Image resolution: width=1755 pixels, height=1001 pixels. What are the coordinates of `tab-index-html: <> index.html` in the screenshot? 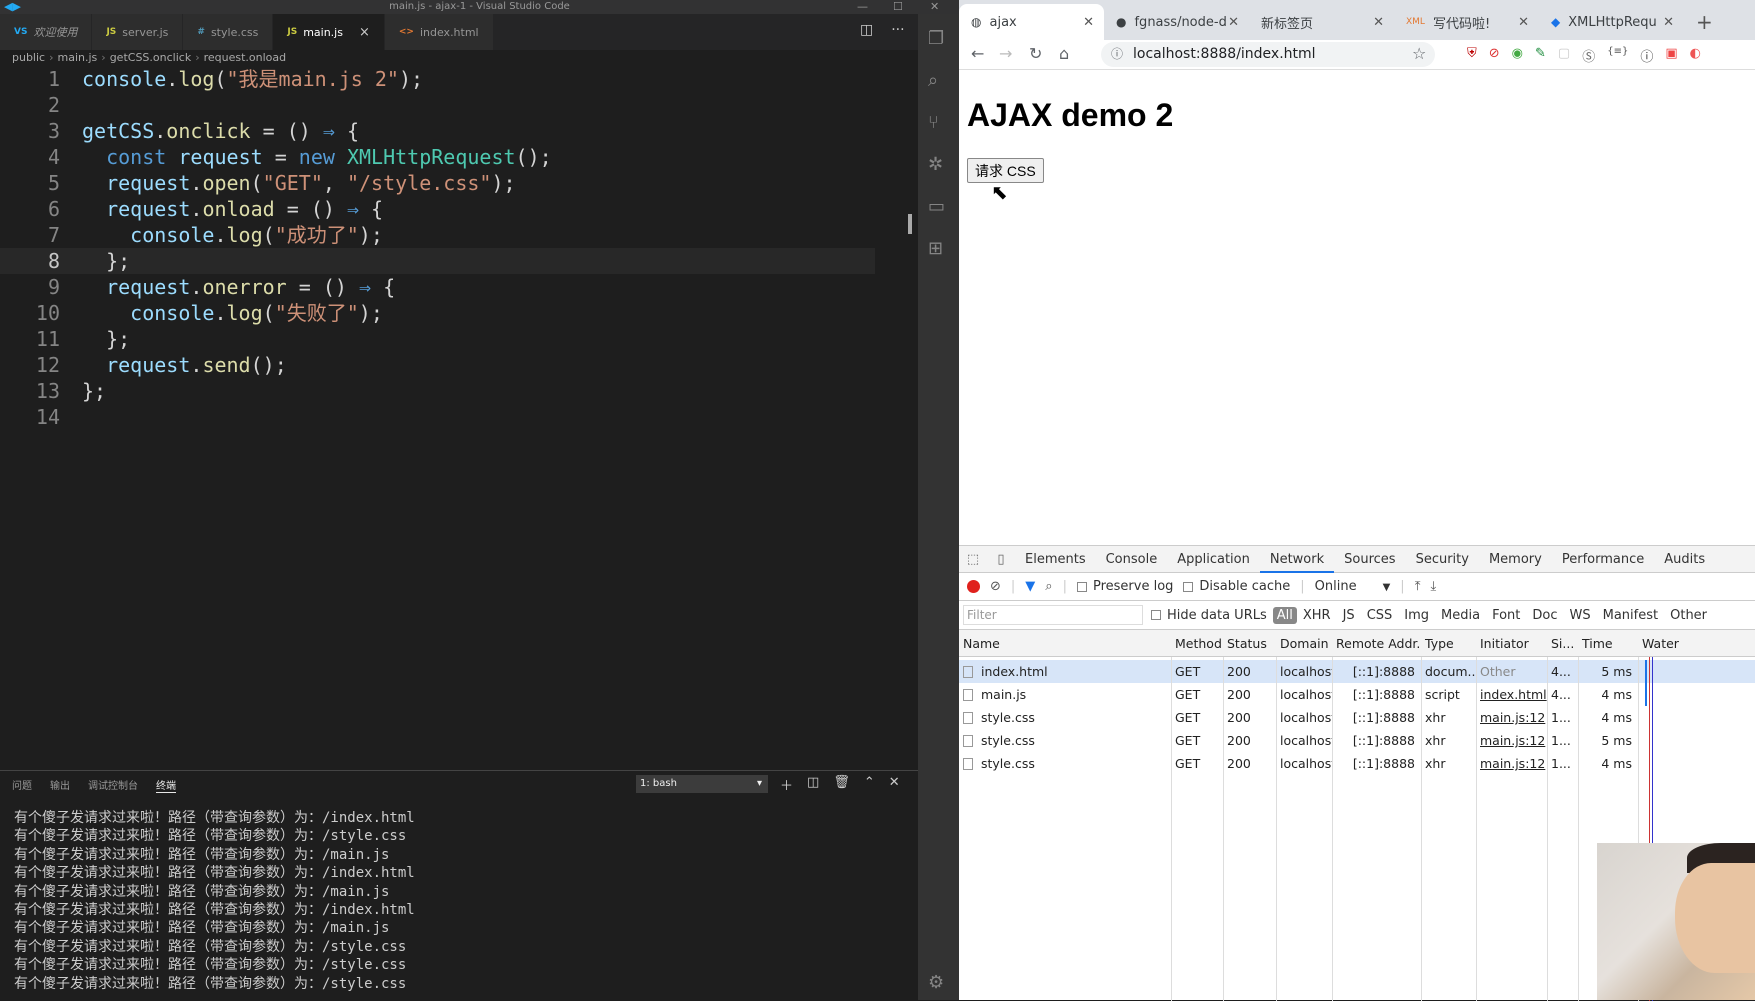 It's located at (439, 32).